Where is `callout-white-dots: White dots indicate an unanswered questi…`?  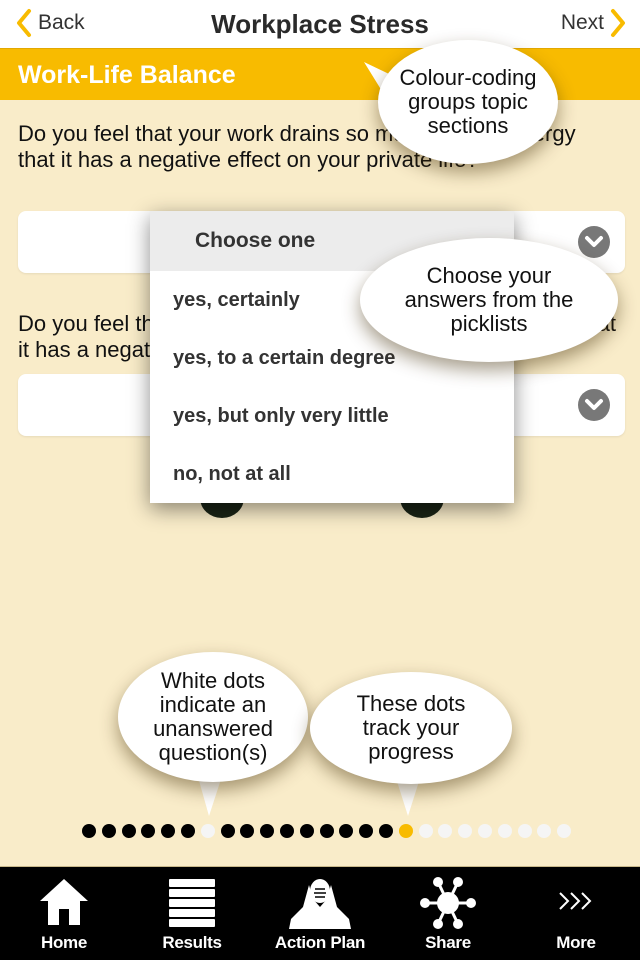
callout-white-dots: White dots indicate an unanswered questi… is located at coordinates (213, 717).